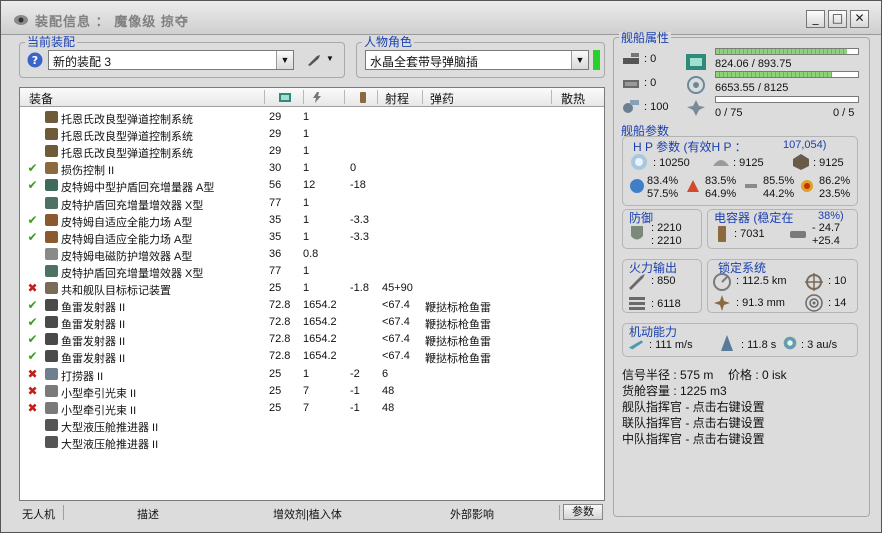 The height and width of the screenshot is (533, 882). What do you see at coordinates (312, 374) in the screenshot?
I see `module-row: ✖ 打捞器 II 25 1 -2 6` at bounding box center [312, 374].